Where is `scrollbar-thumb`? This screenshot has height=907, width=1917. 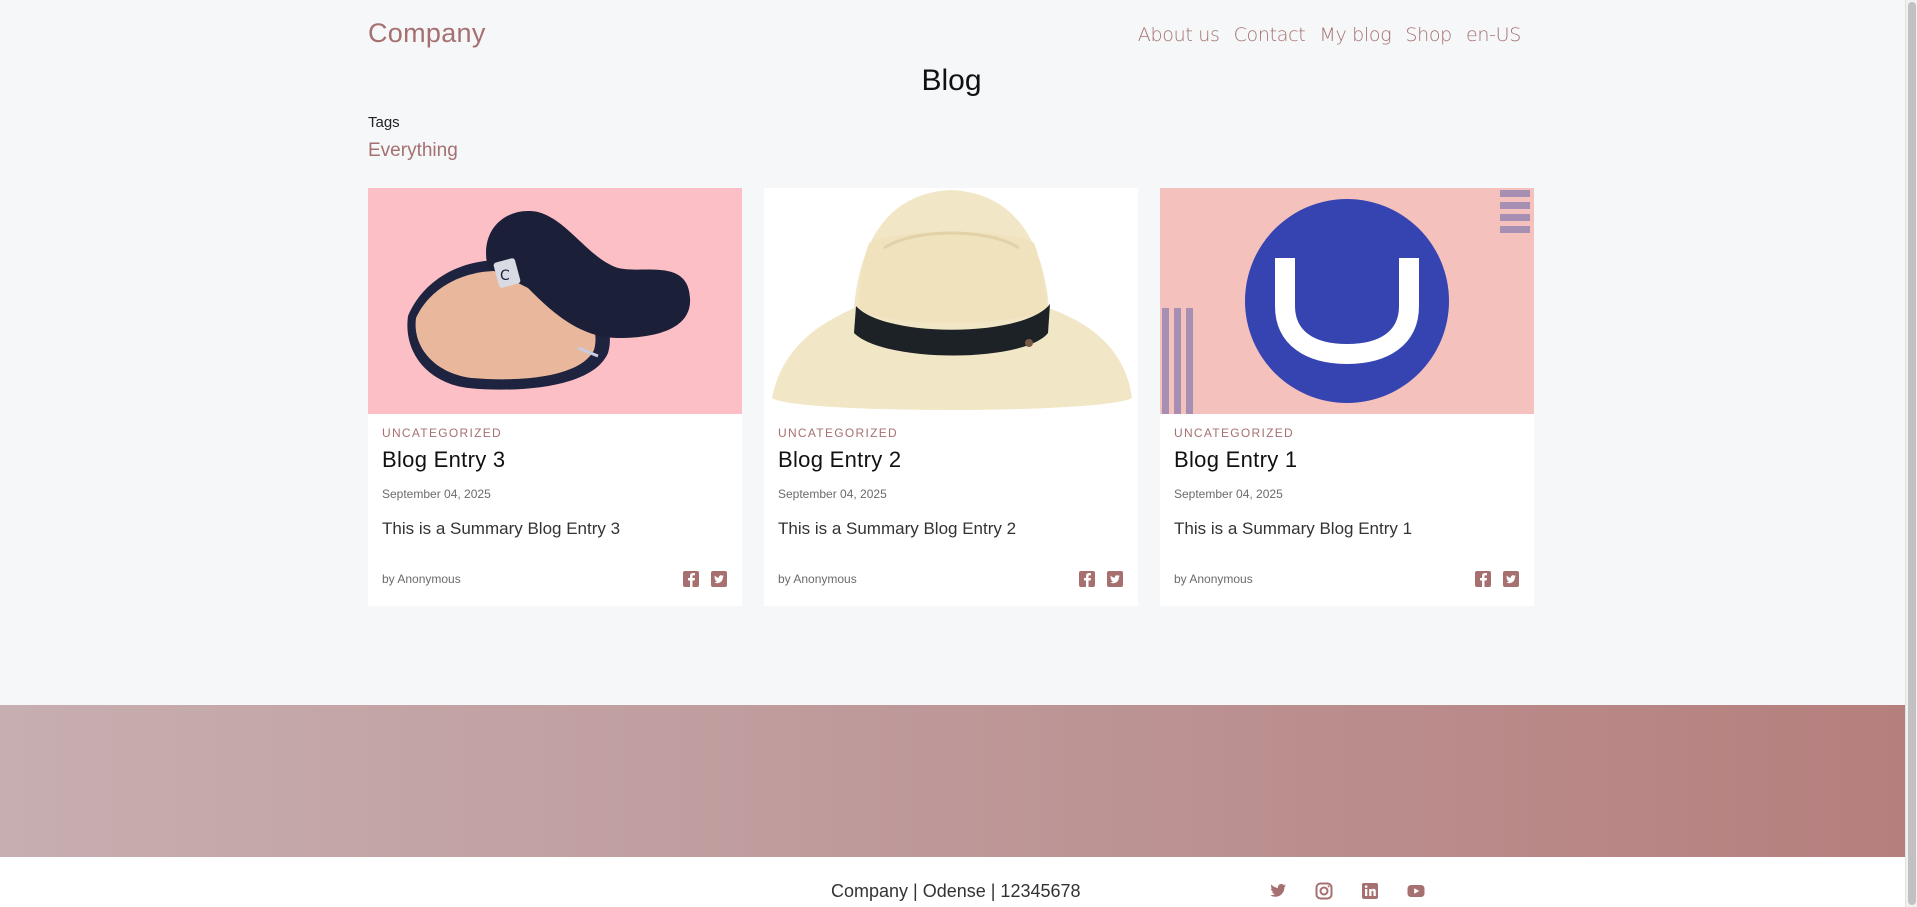 scrollbar-thumb is located at coordinates (1912, 453).